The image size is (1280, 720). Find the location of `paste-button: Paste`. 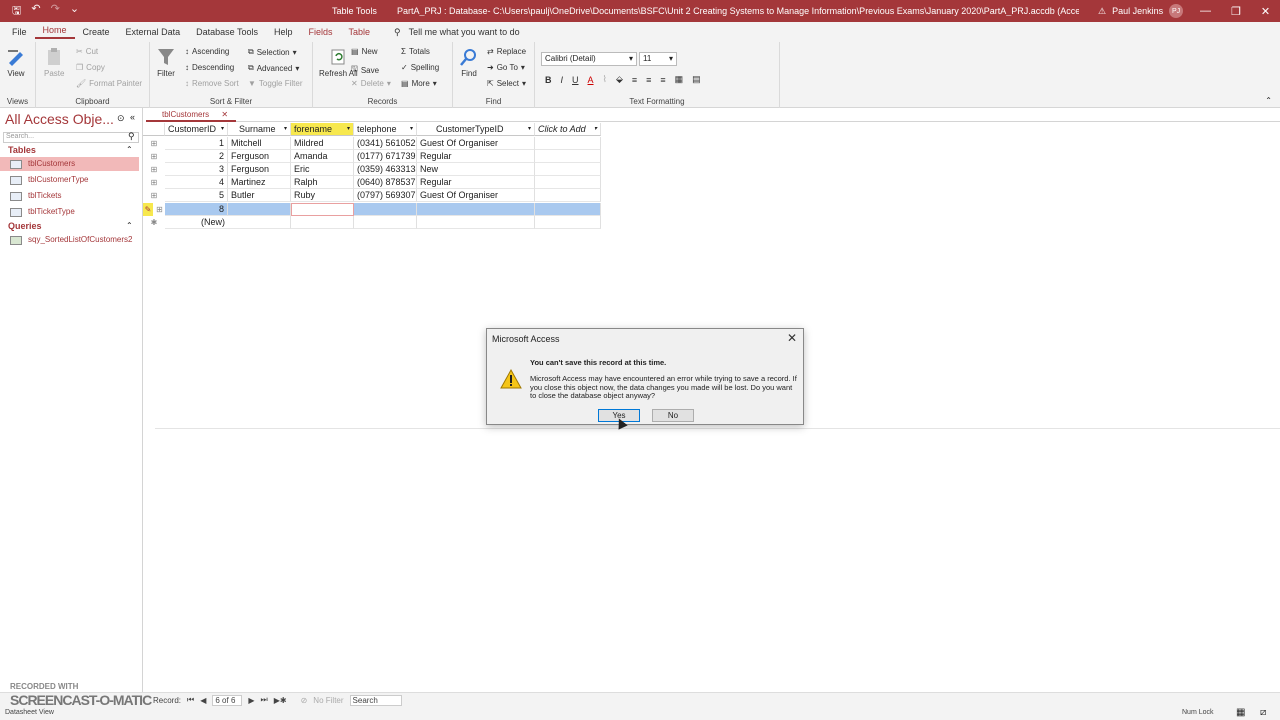

paste-button: Paste is located at coordinates (54, 62).